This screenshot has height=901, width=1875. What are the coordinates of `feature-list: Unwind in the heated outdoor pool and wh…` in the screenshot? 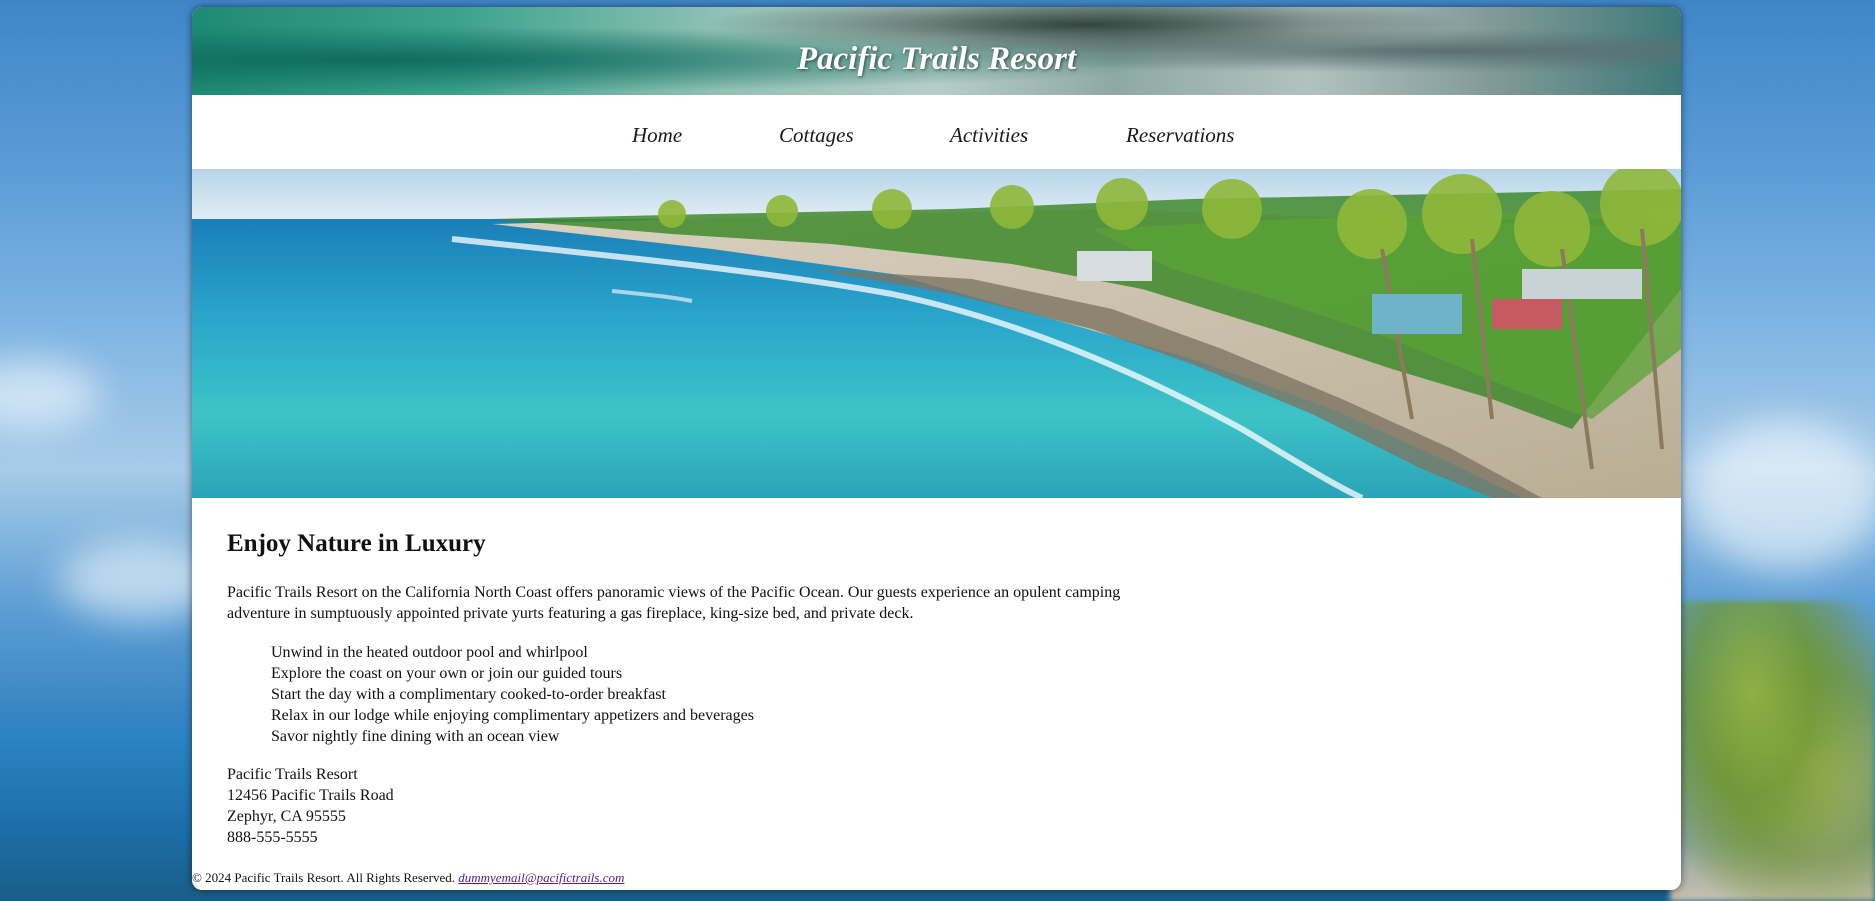 It's located at (512, 694).